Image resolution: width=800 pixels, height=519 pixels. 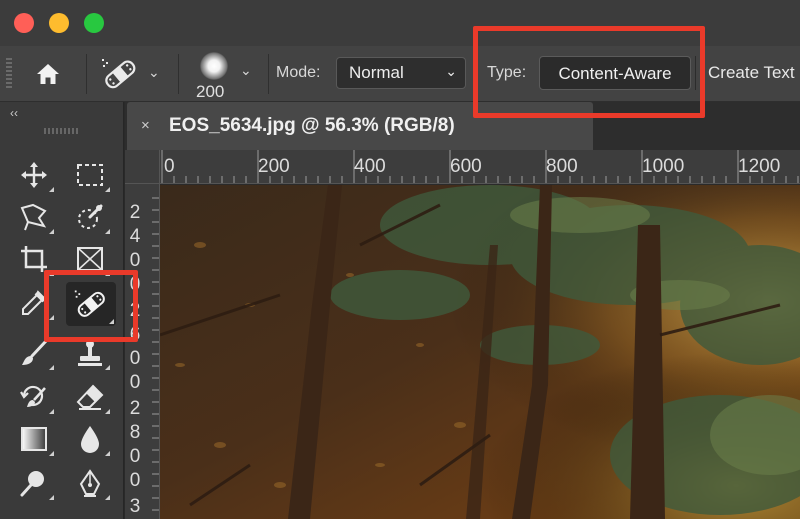 I want to click on ruler-origin, so click(x=142, y=167).